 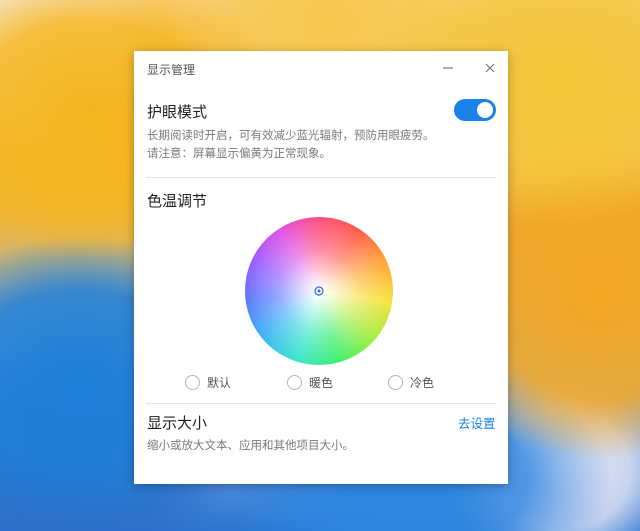 I want to click on close-button, so click(x=490, y=68).